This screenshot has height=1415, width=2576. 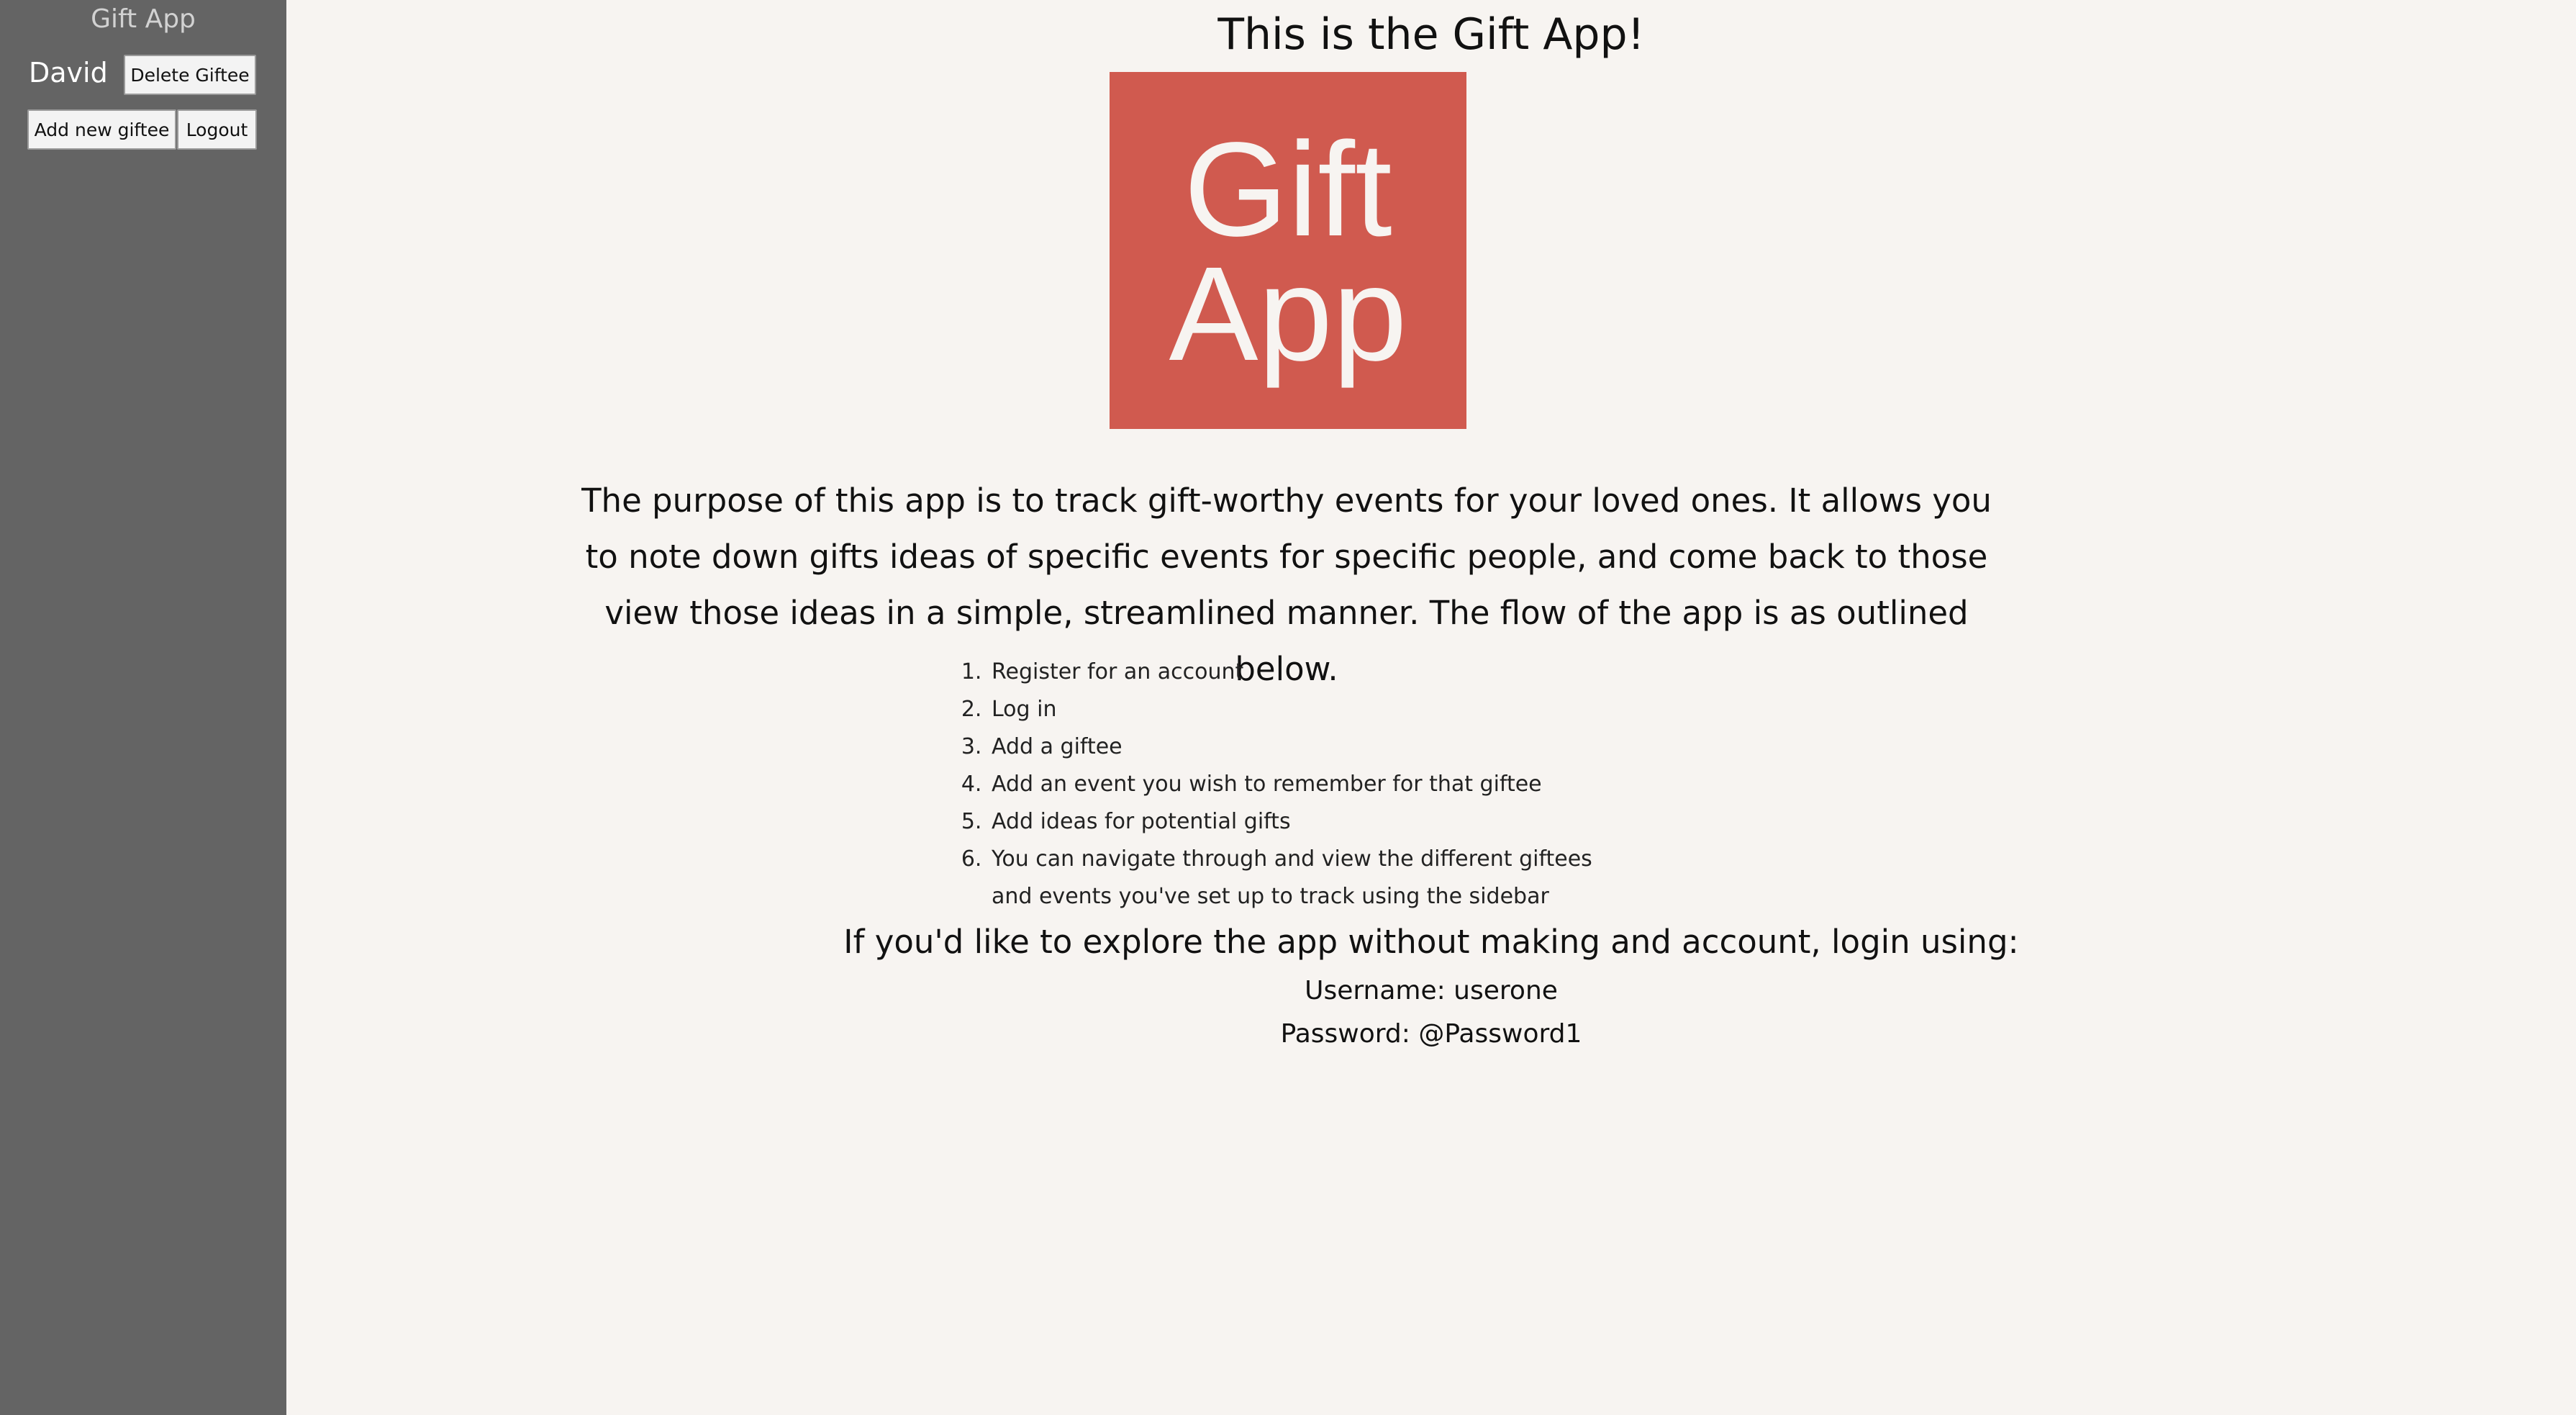 What do you see at coordinates (1312, 822) in the screenshot?
I see `step-item: Add ideas for potential gifts` at bounding box center [1312, 822].